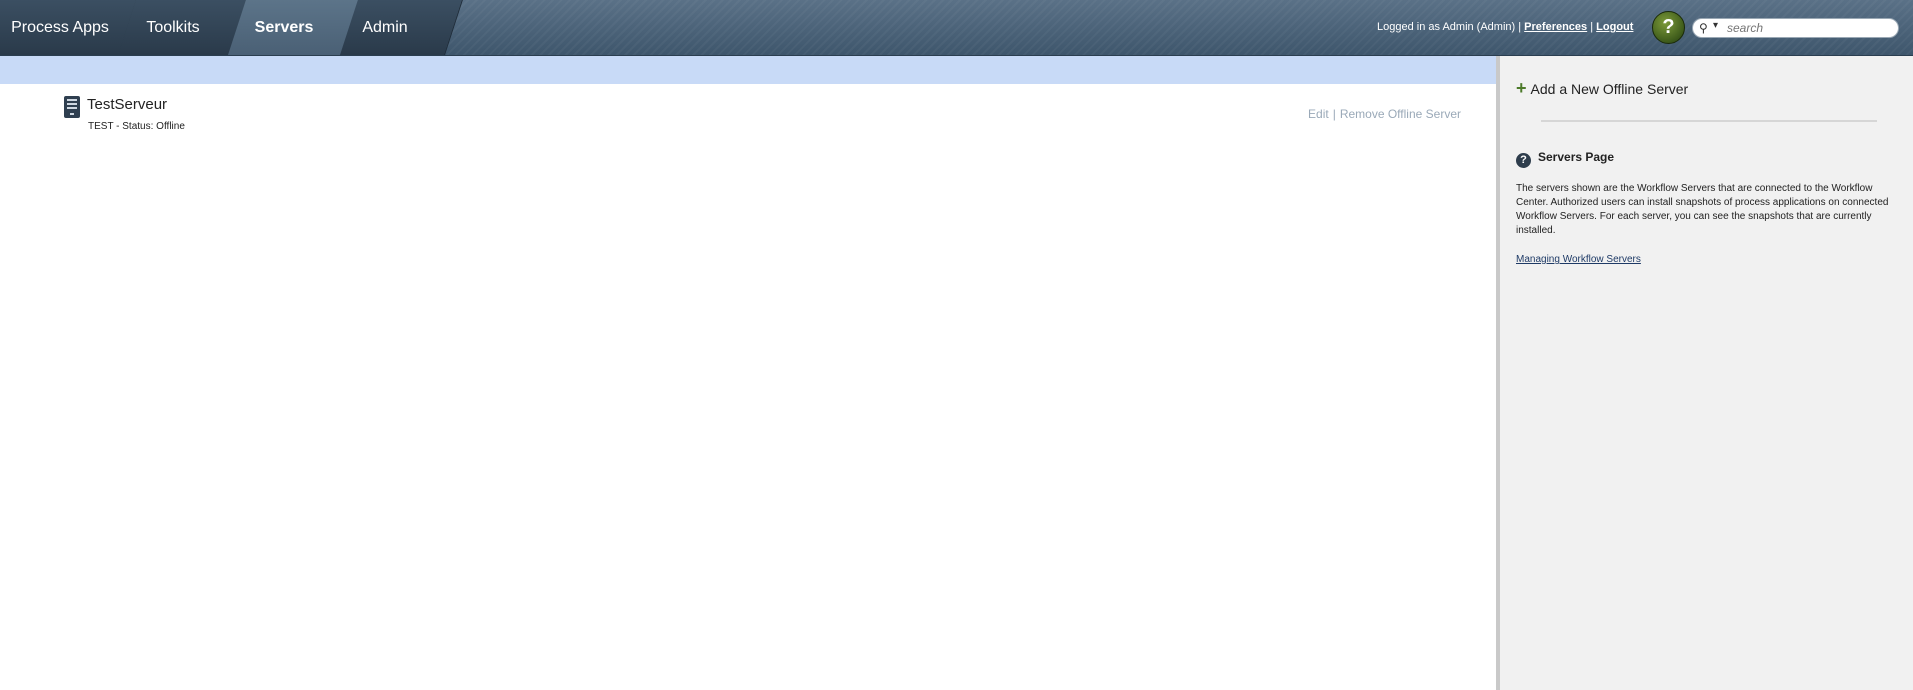 This screenshot has height=690, width=1913. What do you see at coordinates (136, 126) in the screenshot?
I see `server-status: TEST - Status: Offline` at bounding box center [136, 126].